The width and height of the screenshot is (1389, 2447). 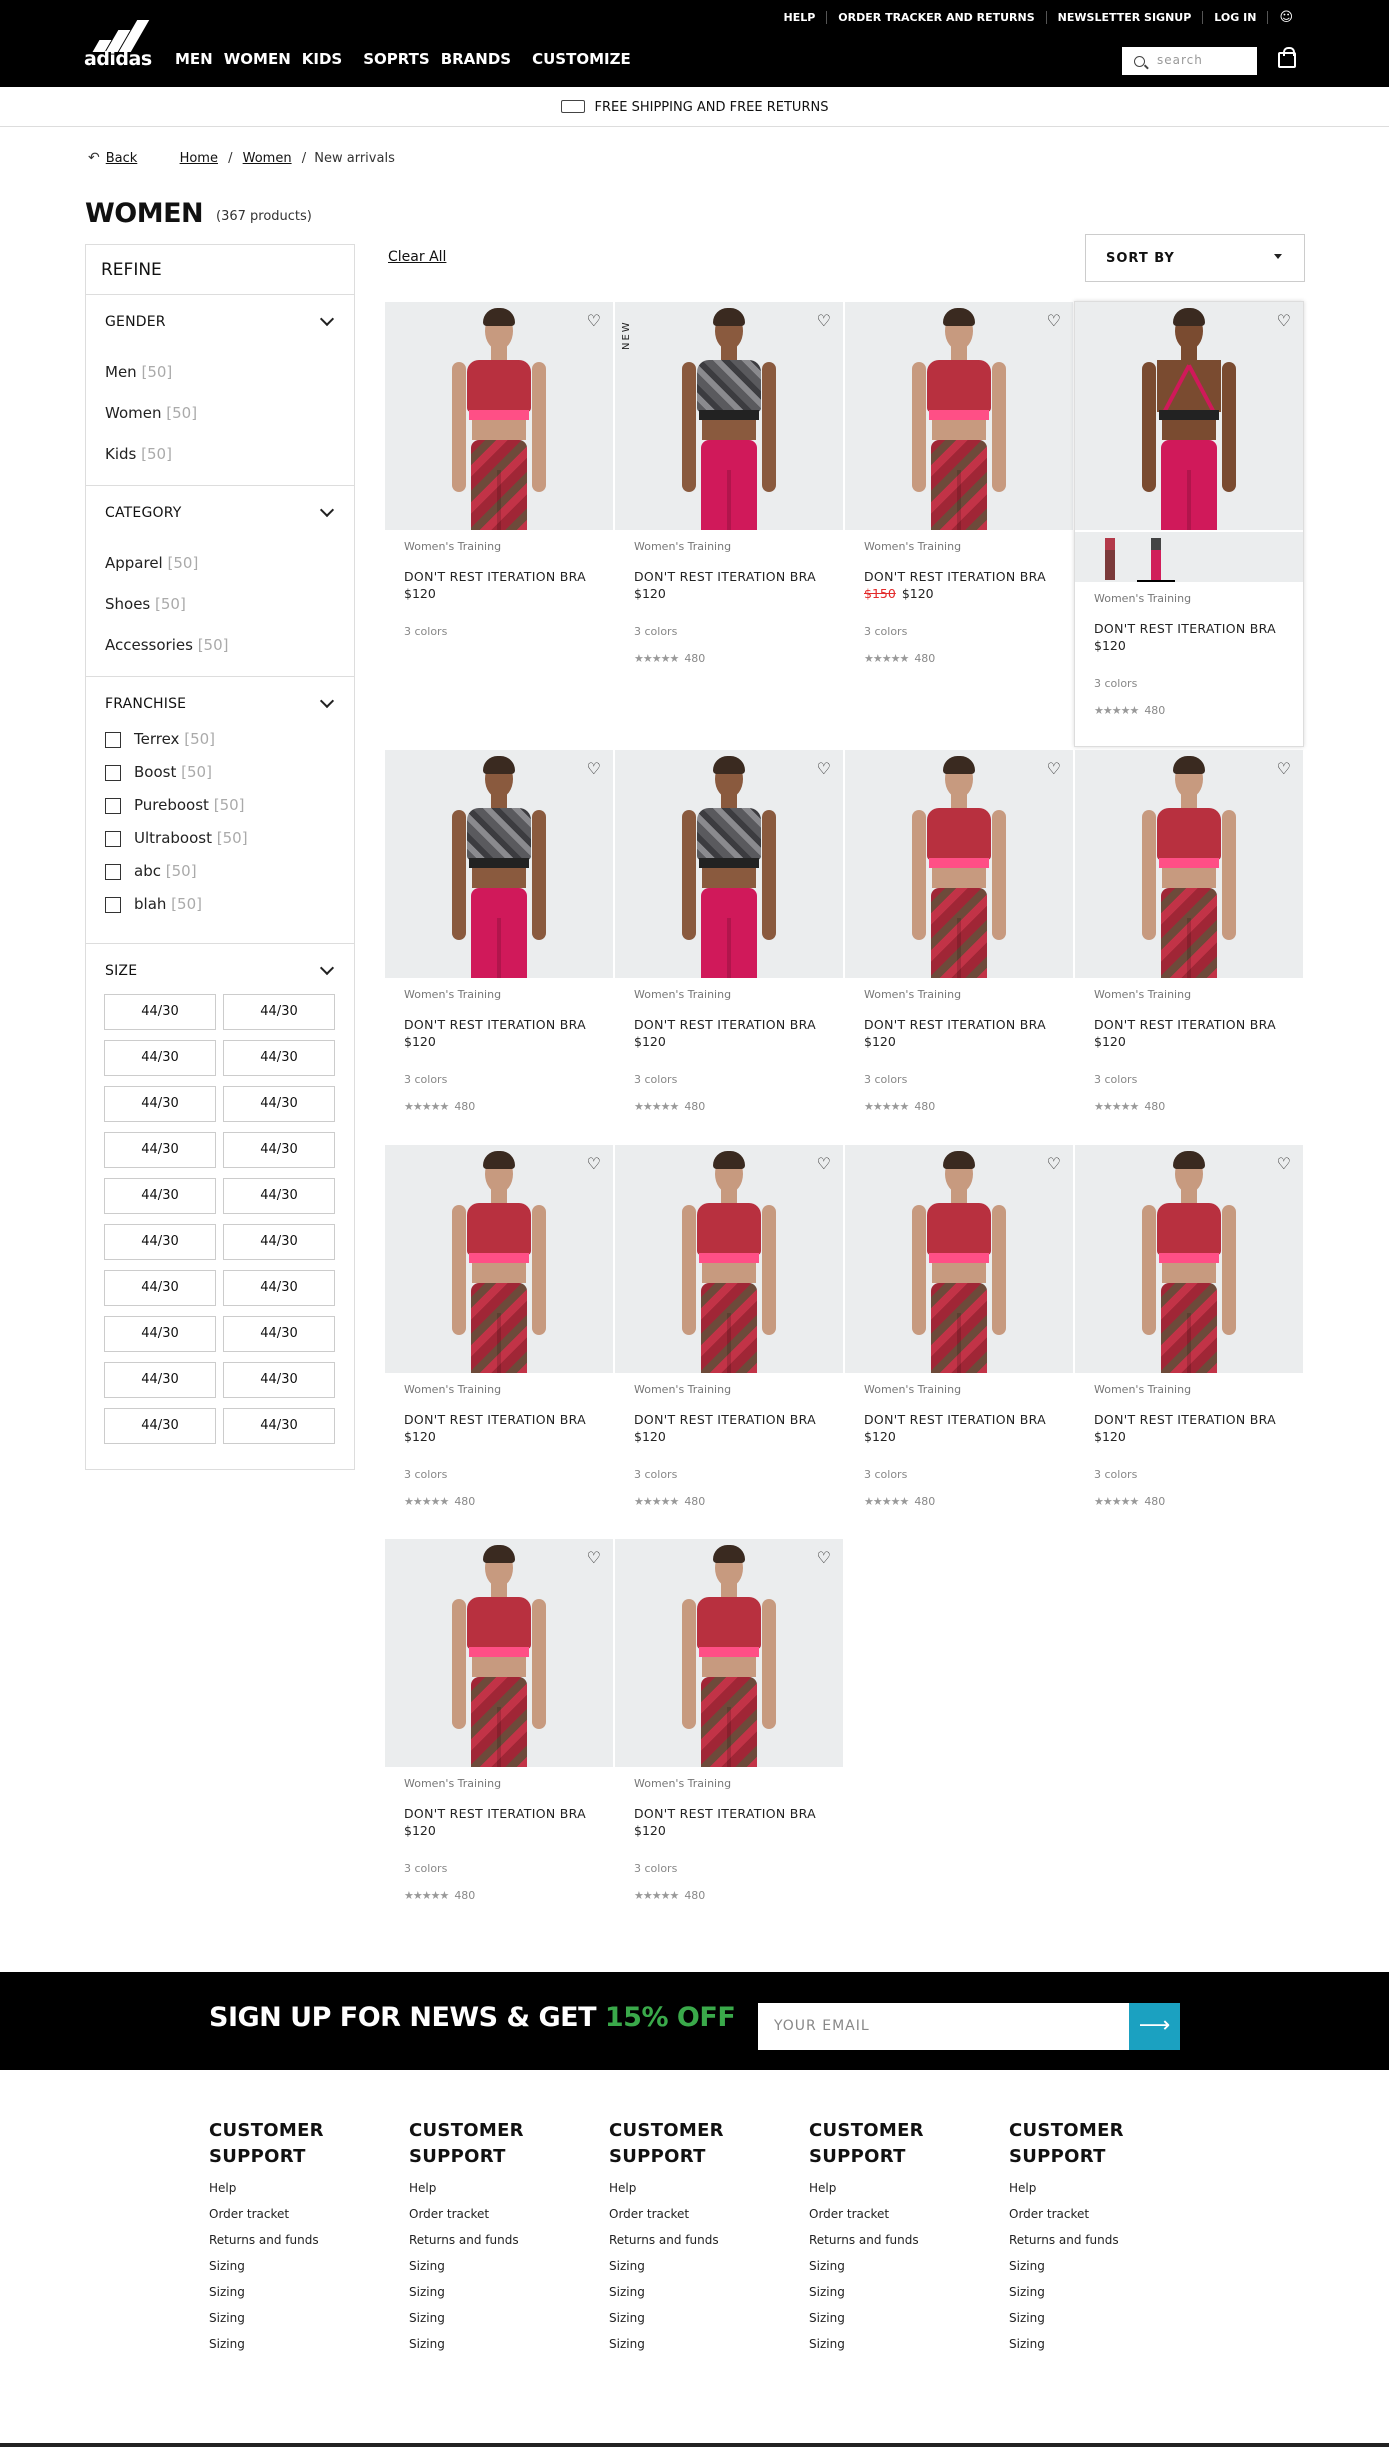 What do you see at coordinates (229, 772) in the screenshot?
I see `franchise-checkbox: Boost [50]` at bounding box center [229, 772].